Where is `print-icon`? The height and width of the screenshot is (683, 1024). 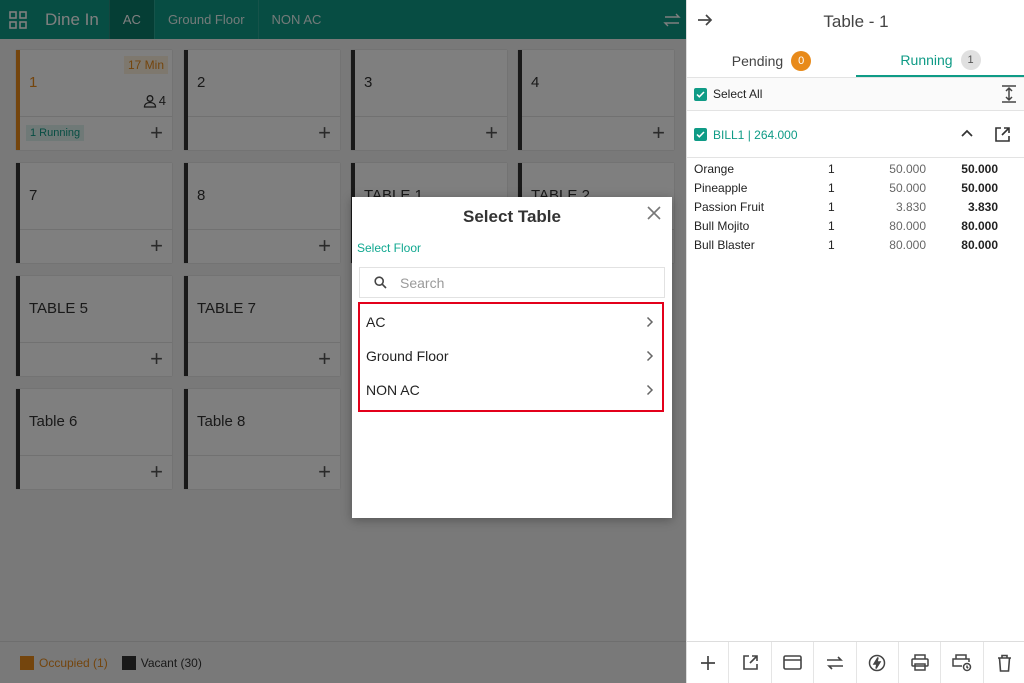 print-icon is located at coordinates (919, 662).